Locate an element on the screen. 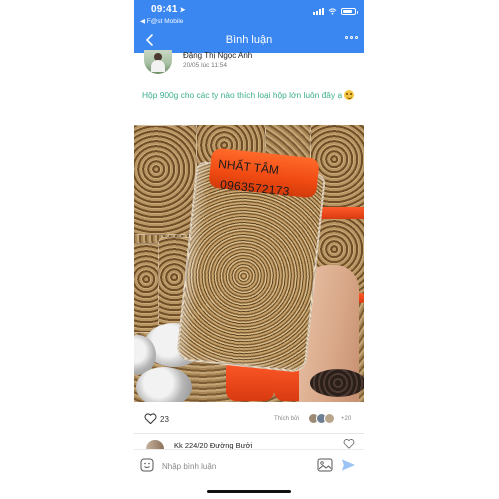 The height and width of the screenshot is (499, 499). header-bar: 09:41 ➤ ◀ F@st Mobile Bình luận is located at coordinates (249, 26).